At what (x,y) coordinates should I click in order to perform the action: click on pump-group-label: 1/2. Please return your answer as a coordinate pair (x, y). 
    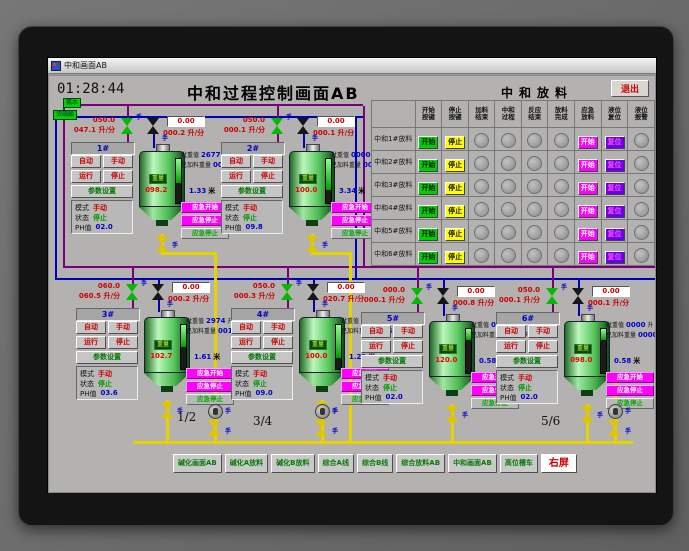
    Looking at the image, I should click on (187, 417).